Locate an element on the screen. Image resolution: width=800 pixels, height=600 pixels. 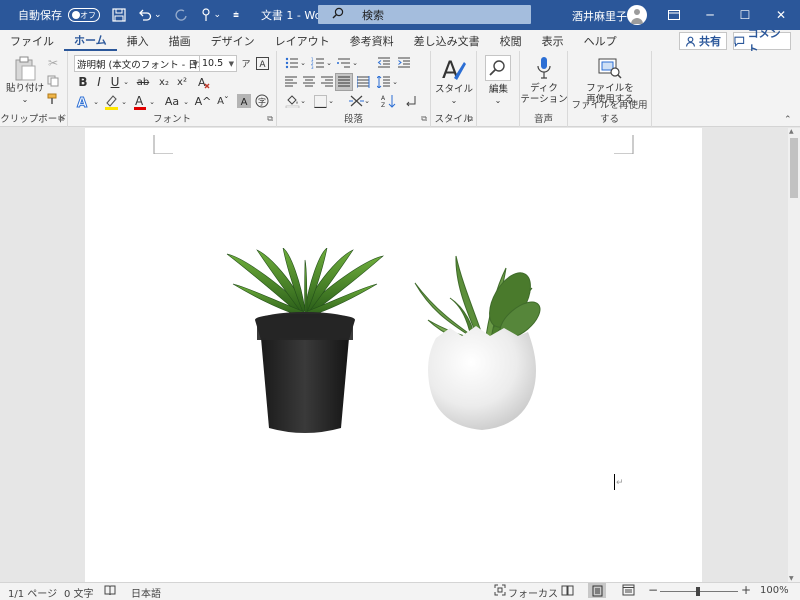
scroll-up-icon: ▲ is located at coordinates (791, 131).